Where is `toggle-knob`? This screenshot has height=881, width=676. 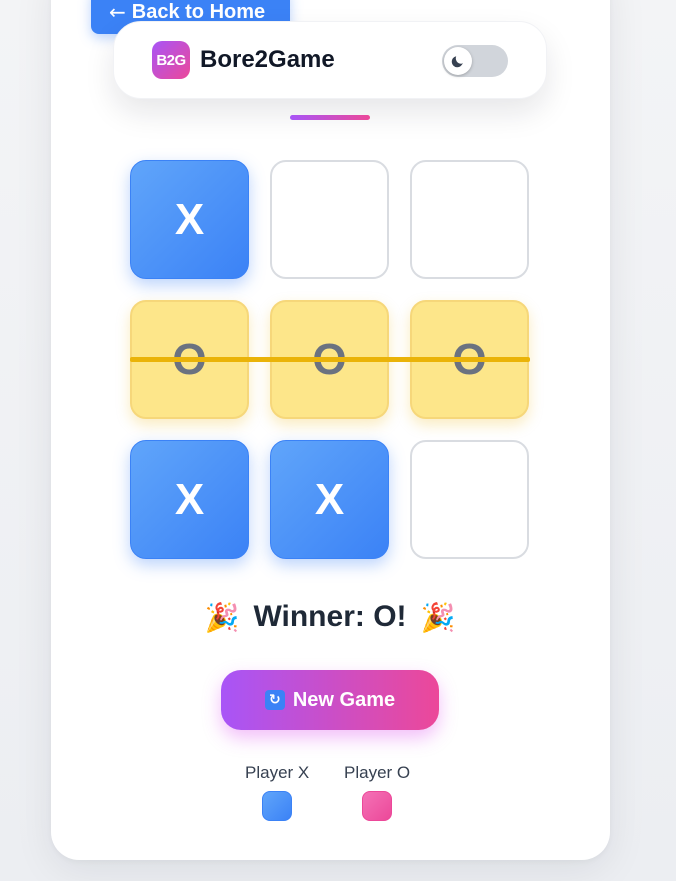
toggle-knob is located at coordinates (458, 61).